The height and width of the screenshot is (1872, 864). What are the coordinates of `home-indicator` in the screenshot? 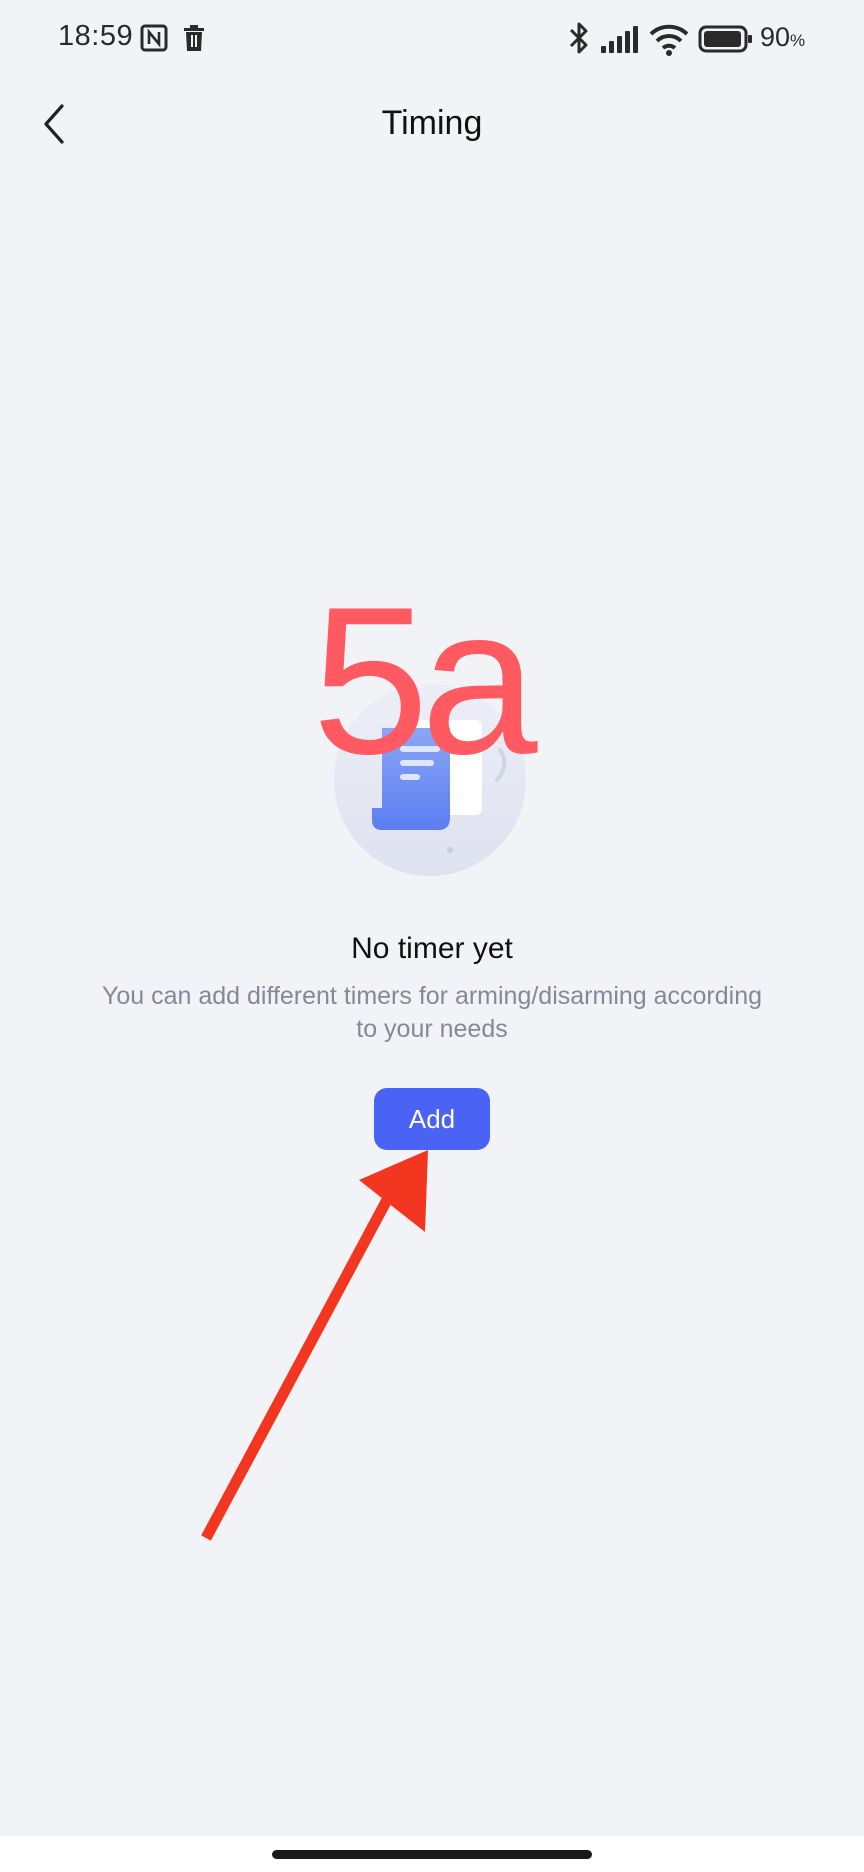 It's located at (432, 1854).